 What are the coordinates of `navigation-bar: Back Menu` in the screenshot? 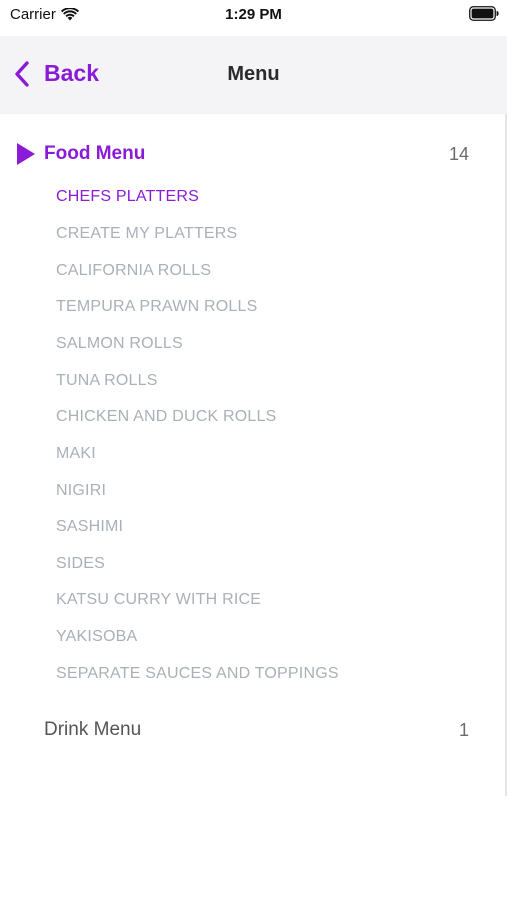 It's located at (253, 75).